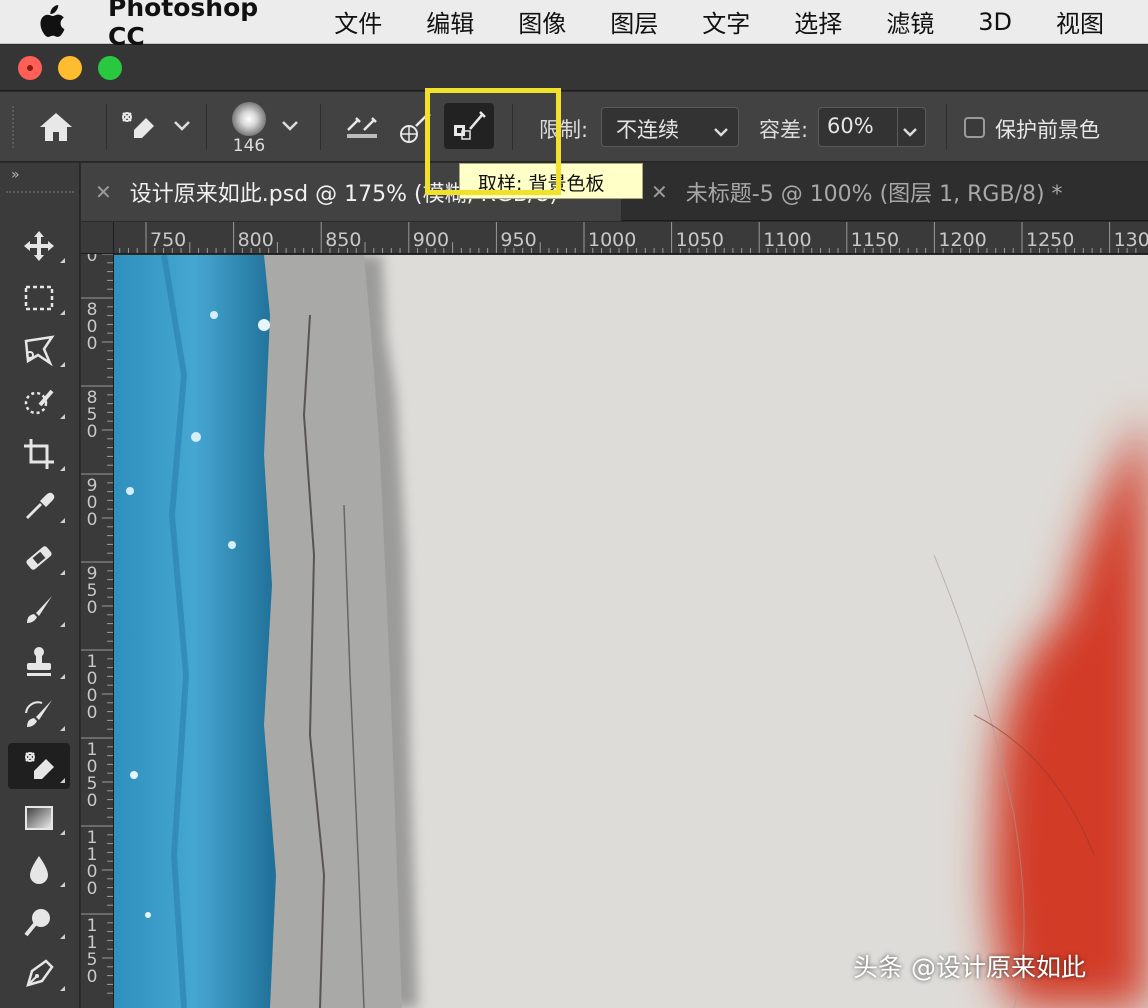 This screenshot has width=1148, height=1008. Describe the element at coordinates (97, 238) in the screenshot. I see `ruler-corner` at that location.